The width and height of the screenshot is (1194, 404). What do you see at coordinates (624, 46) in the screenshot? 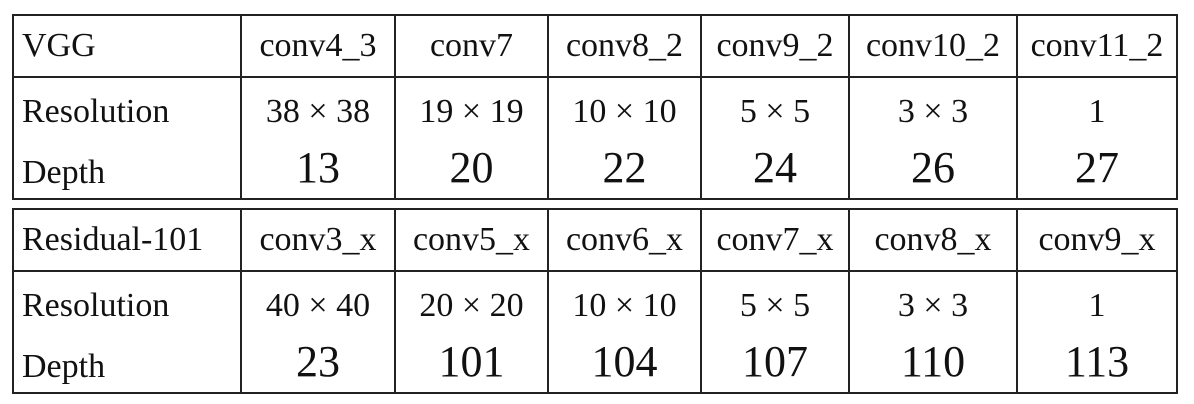
I see `layer-name: conv8_2` at bounding box center [624, 46].